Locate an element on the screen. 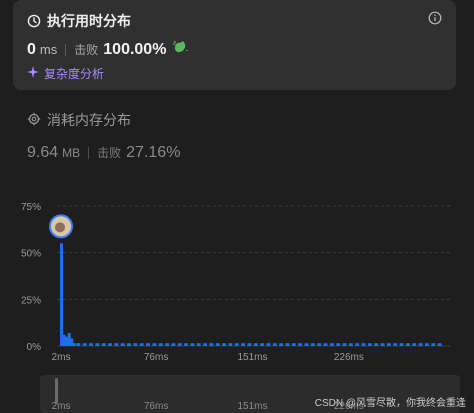  runtime-beat-label: 击败 is located at coordinates (86, 50).